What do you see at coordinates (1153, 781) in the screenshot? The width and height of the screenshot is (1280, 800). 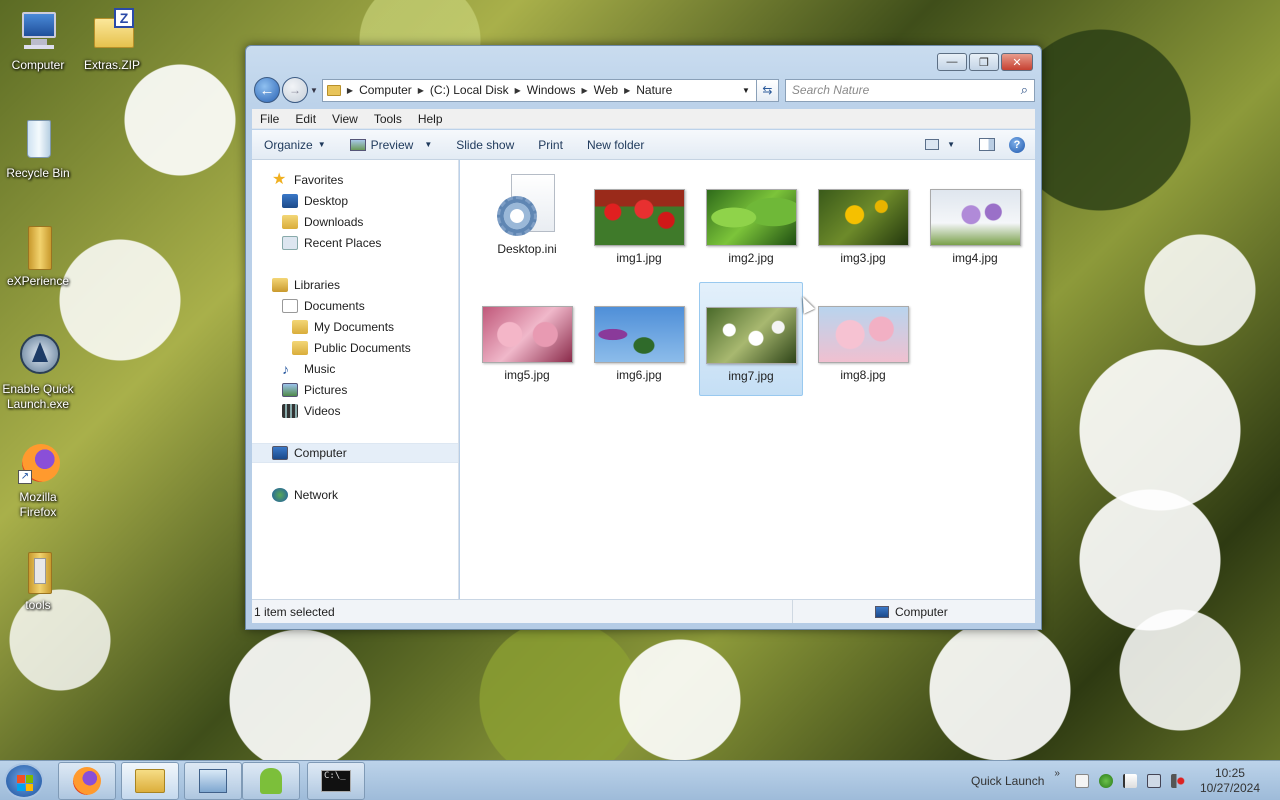 I see `network-tray-icon` at bounding box center [1153, 781].